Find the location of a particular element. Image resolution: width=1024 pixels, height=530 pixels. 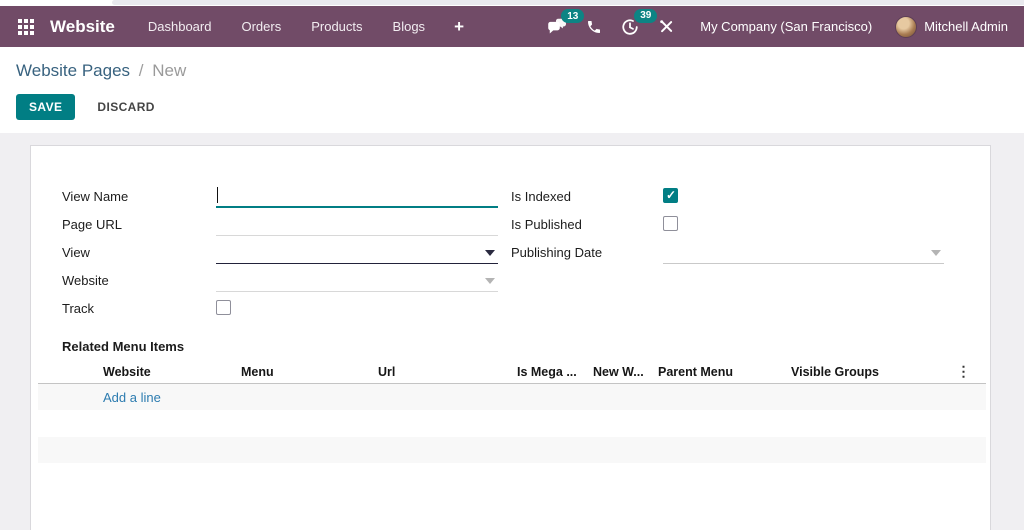

page-url-field is located at coordinates (357, 225).